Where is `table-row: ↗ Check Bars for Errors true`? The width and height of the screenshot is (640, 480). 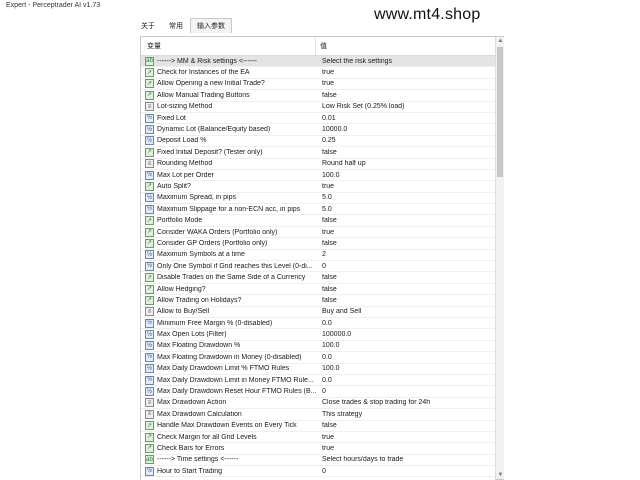
table-row: ↗ Check Bars for Errors true is located at coordinates (318, 449).